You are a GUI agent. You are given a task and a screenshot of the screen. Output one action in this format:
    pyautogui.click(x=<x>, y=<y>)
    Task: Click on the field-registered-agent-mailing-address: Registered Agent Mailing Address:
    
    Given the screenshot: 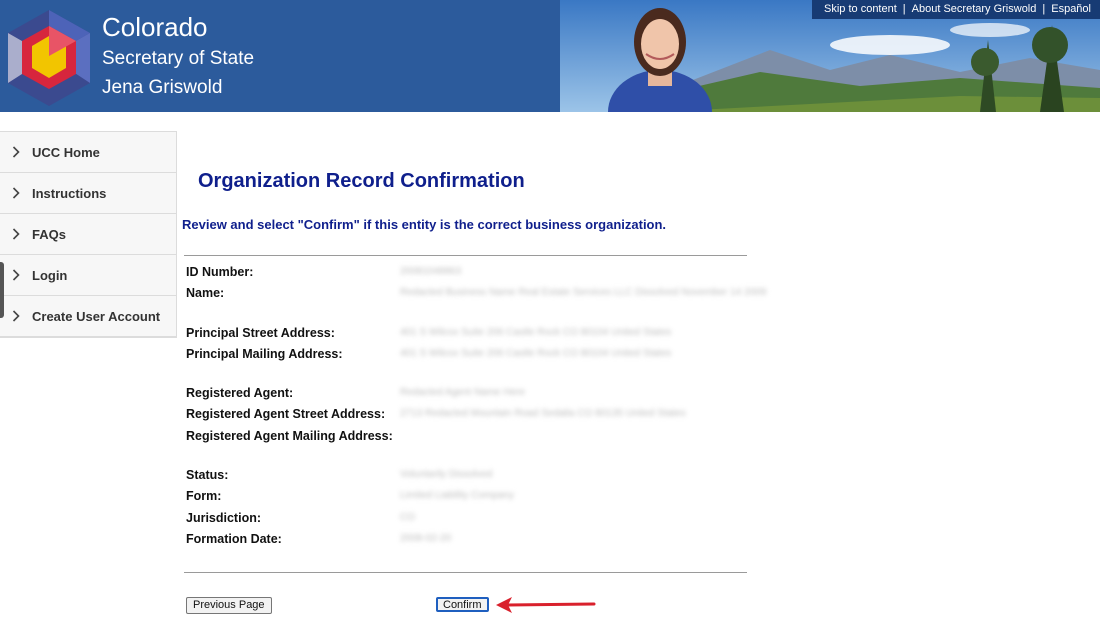 What is the action you would take?
    pyautogui.click(x=467, y=437)
    